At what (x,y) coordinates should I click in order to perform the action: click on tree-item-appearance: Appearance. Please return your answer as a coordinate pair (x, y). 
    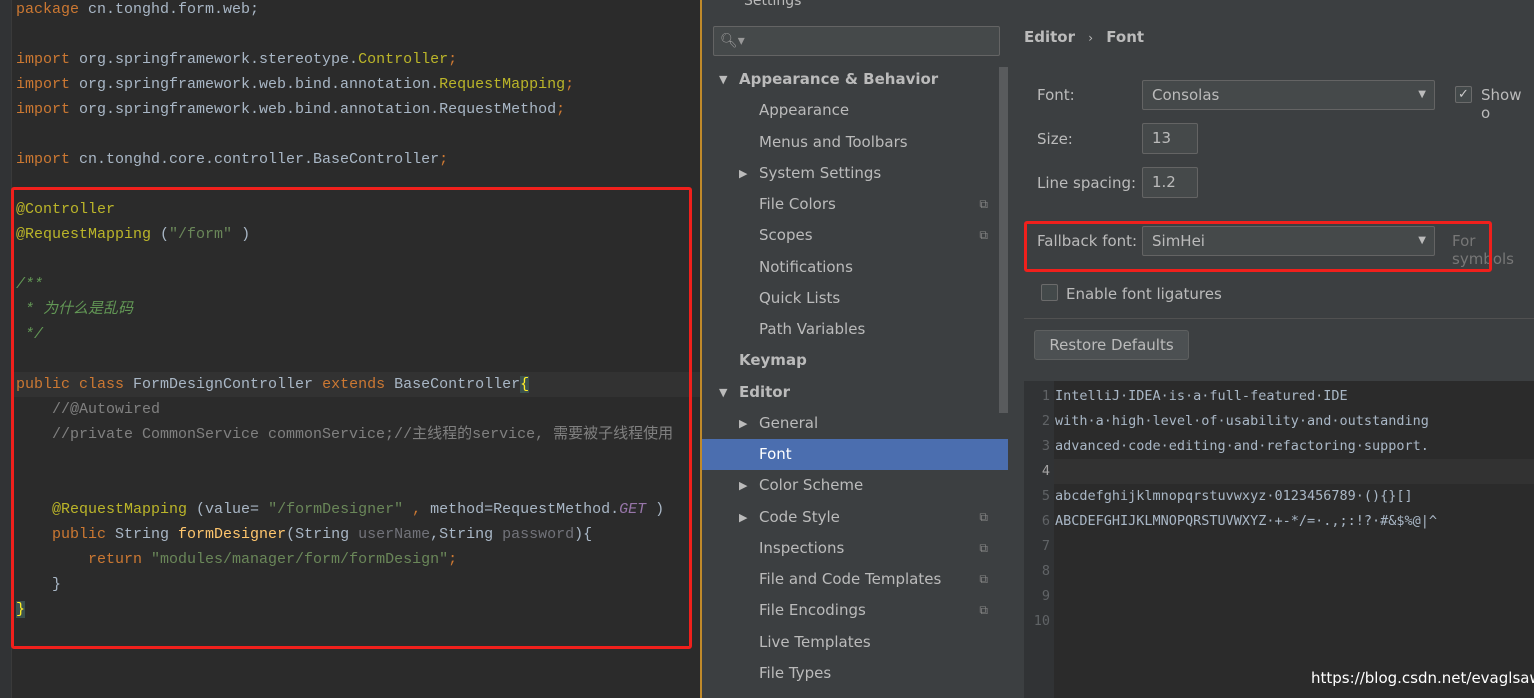
    Looking at the image, I should click on (855, 110).